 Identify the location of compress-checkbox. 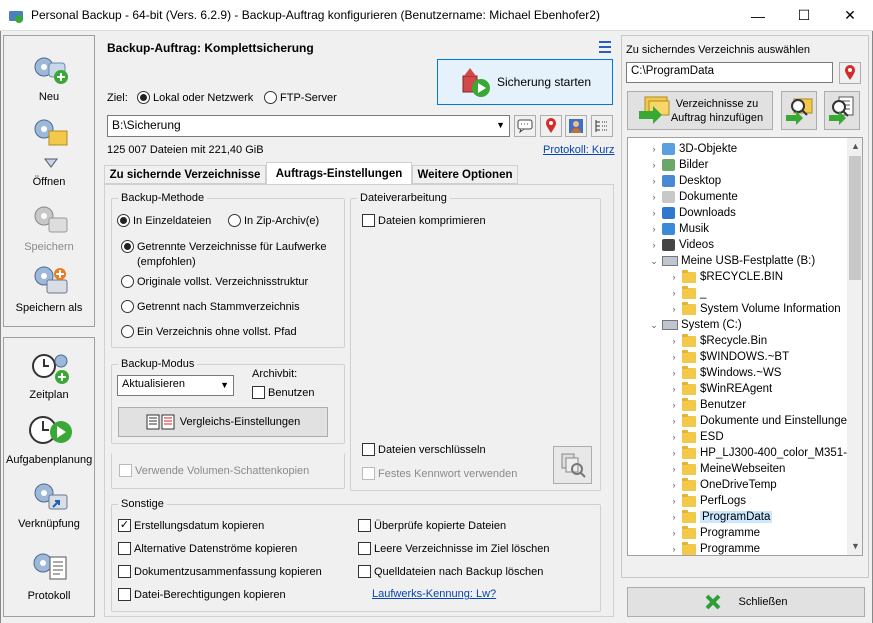
(368, 220).